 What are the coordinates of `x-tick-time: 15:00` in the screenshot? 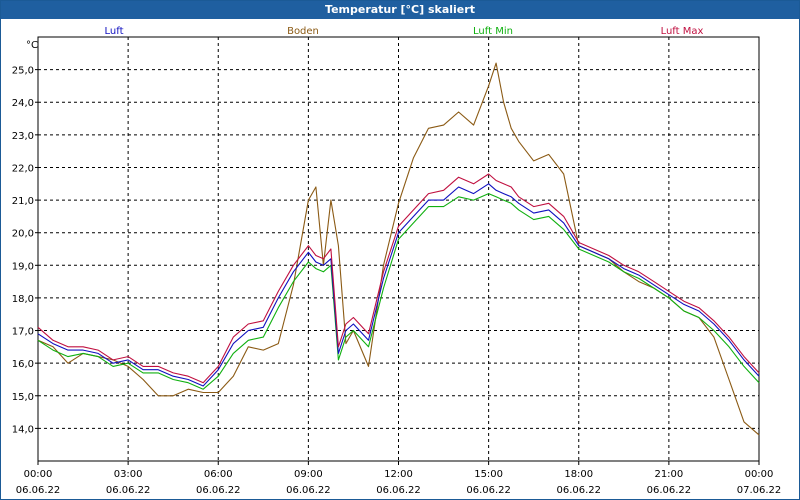 It's located at (488, 474).